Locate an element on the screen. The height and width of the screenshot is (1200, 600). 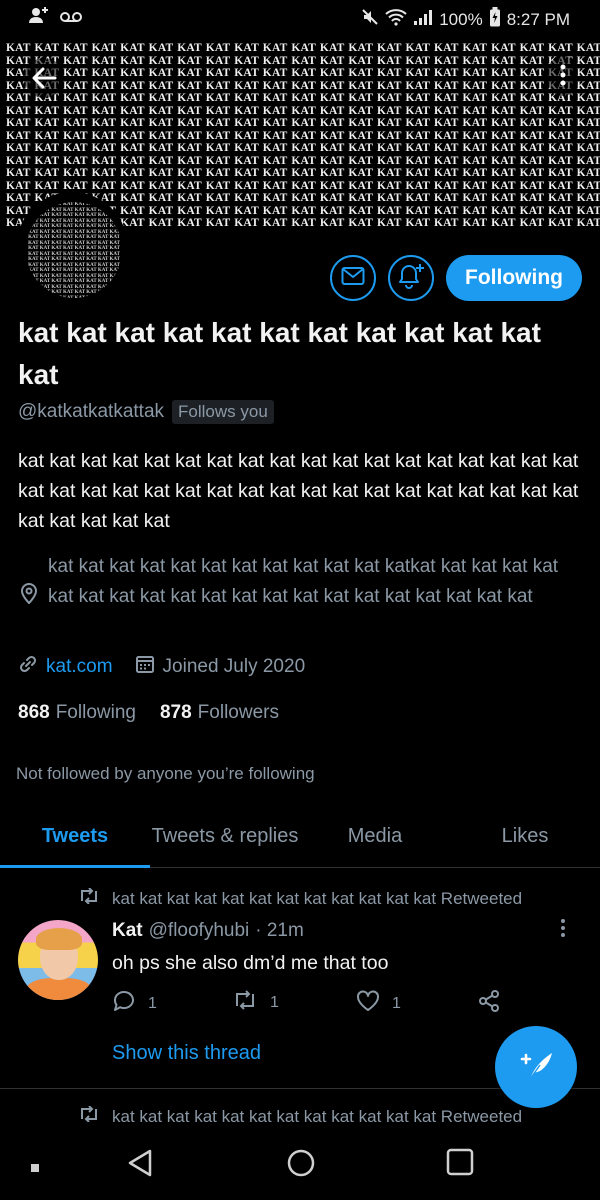
reply-button: 1 is located at coordinates (134, 1003).